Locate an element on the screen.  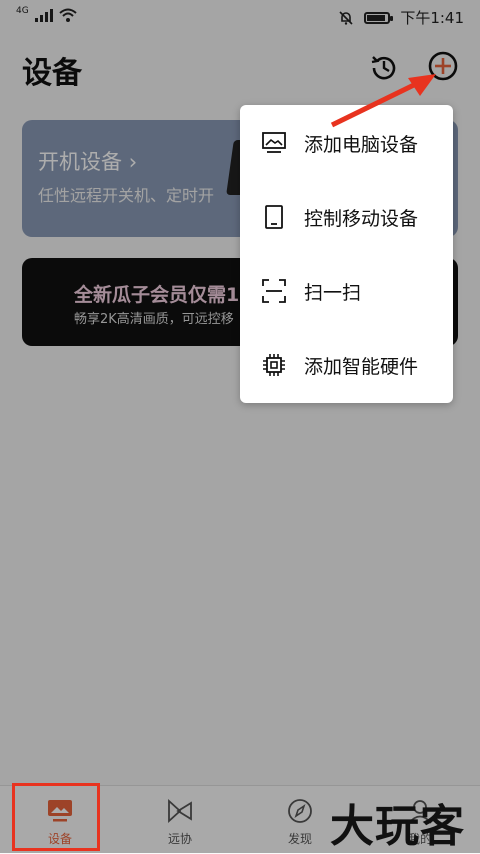
menu-label-scan: 扫一扫 is located at coordinates (333, 292).